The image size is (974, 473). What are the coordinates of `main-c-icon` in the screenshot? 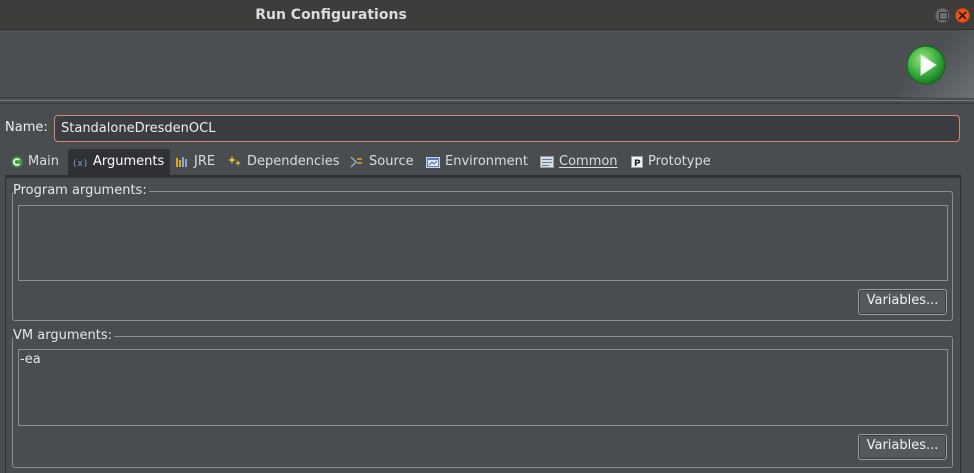 It's located at (17, 161).